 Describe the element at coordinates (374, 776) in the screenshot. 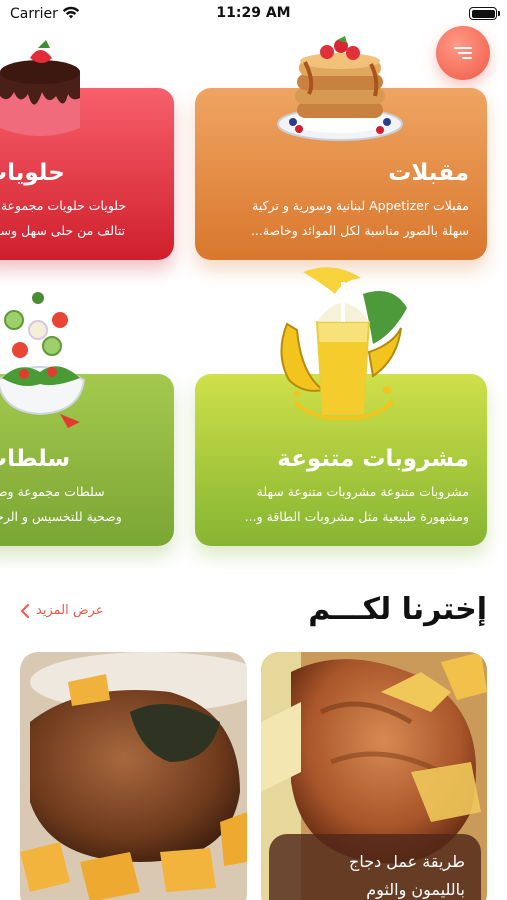

I see `recipe-card: طريقة عمل دجاج بالليمون والثوم` at that location.